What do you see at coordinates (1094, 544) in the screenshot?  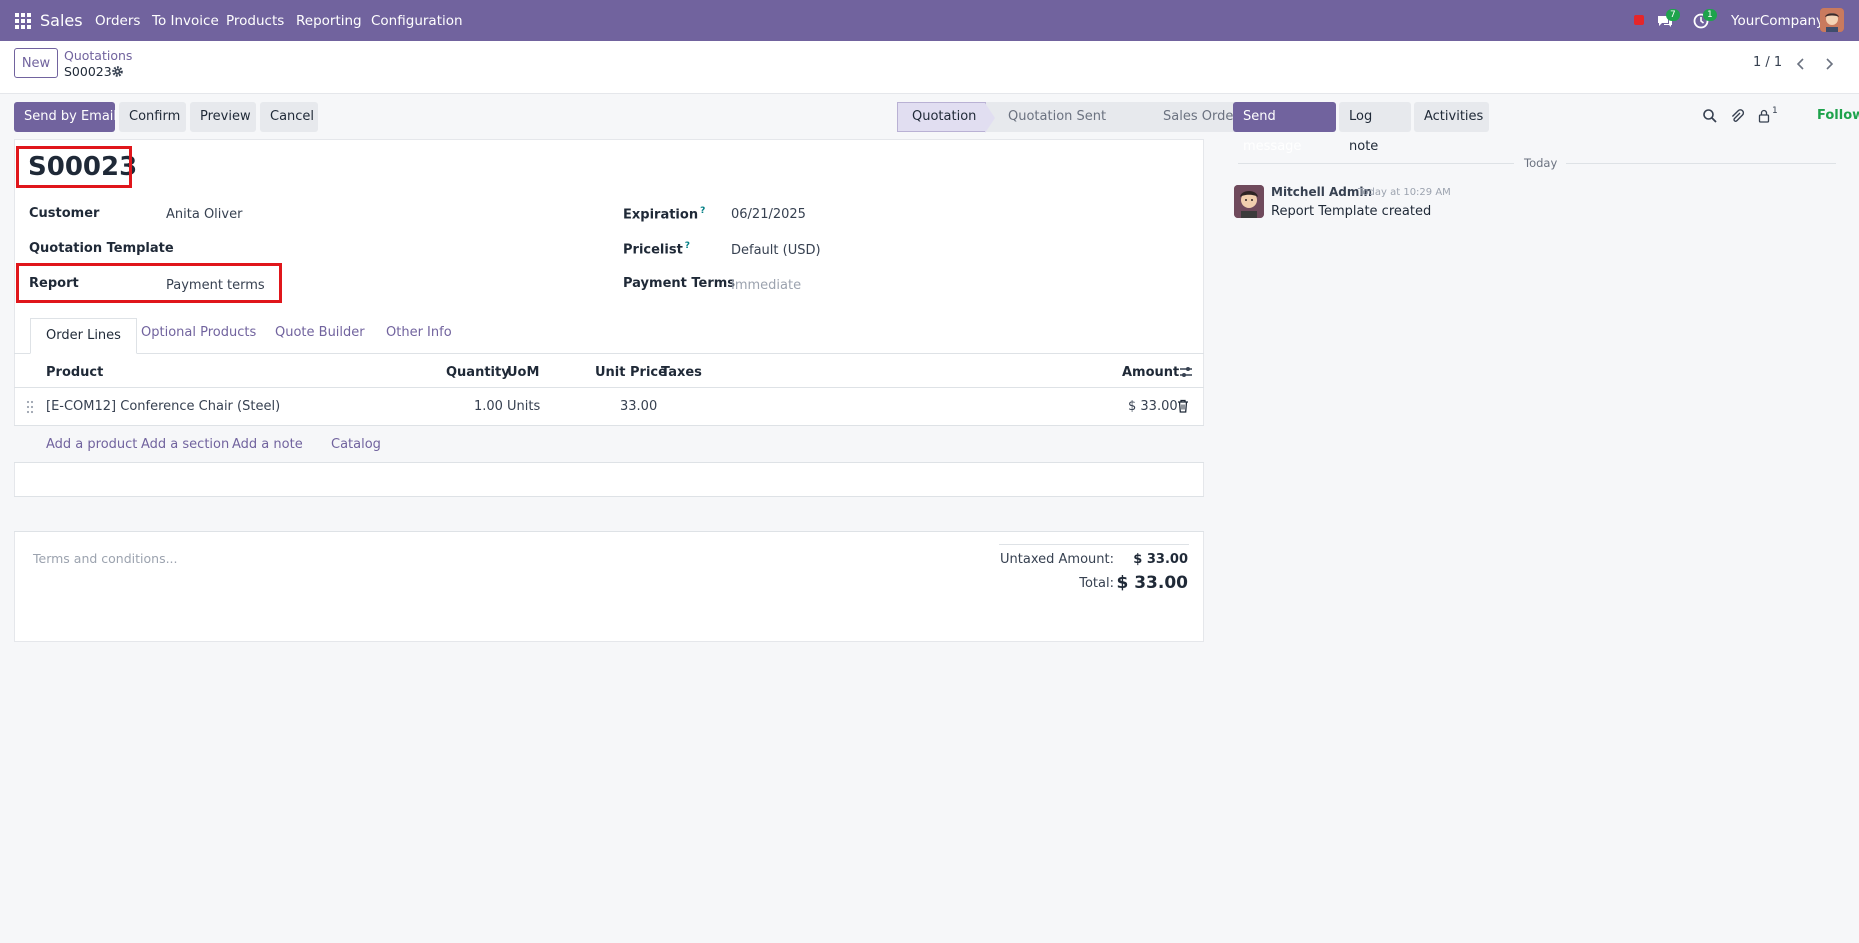 I see `totals-divider` at bounding box center [1094, 544].